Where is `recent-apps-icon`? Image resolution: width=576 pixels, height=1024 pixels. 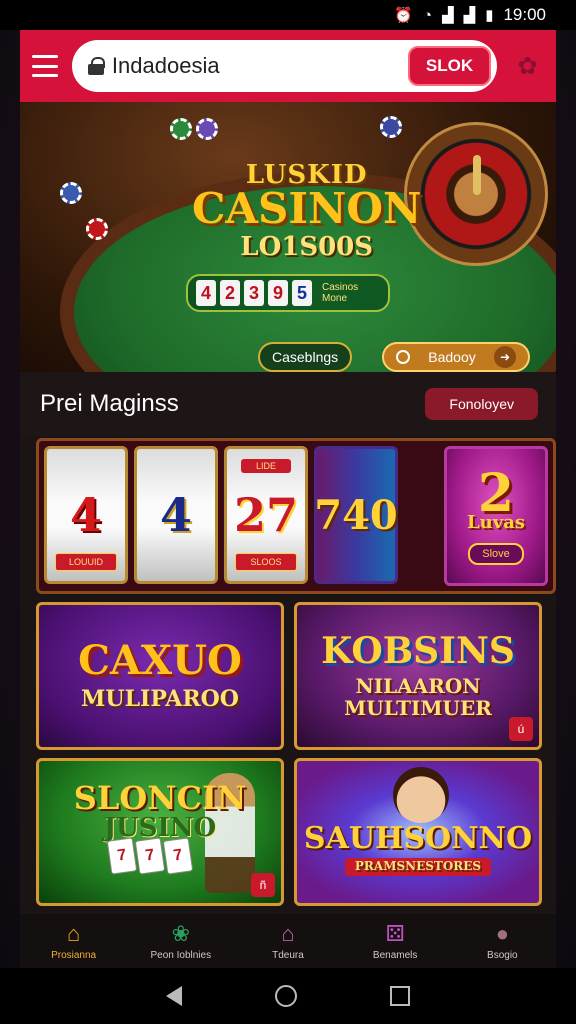
recent-apps-icon is located at coordinates (399, 996).